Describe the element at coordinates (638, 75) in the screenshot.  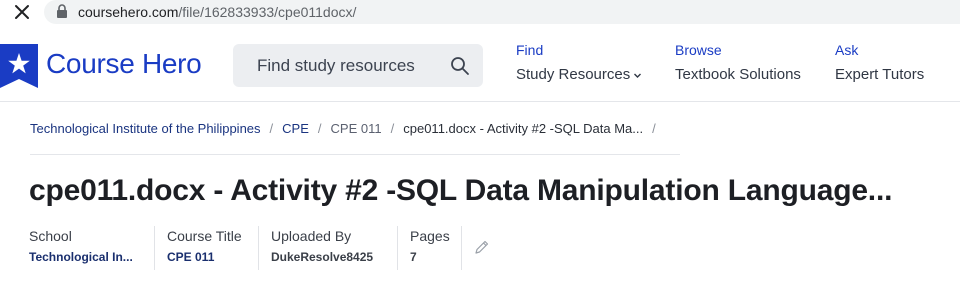
I see `chevron-down-icon` at that location.